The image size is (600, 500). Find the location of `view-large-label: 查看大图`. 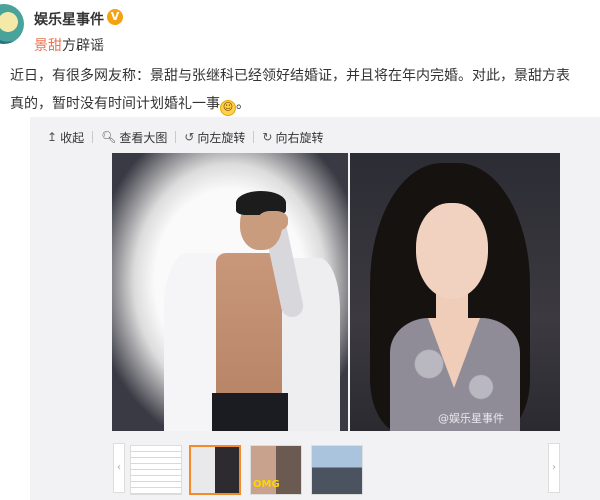

view-large-label: 查看大图 is located at coordinates (143, 137).